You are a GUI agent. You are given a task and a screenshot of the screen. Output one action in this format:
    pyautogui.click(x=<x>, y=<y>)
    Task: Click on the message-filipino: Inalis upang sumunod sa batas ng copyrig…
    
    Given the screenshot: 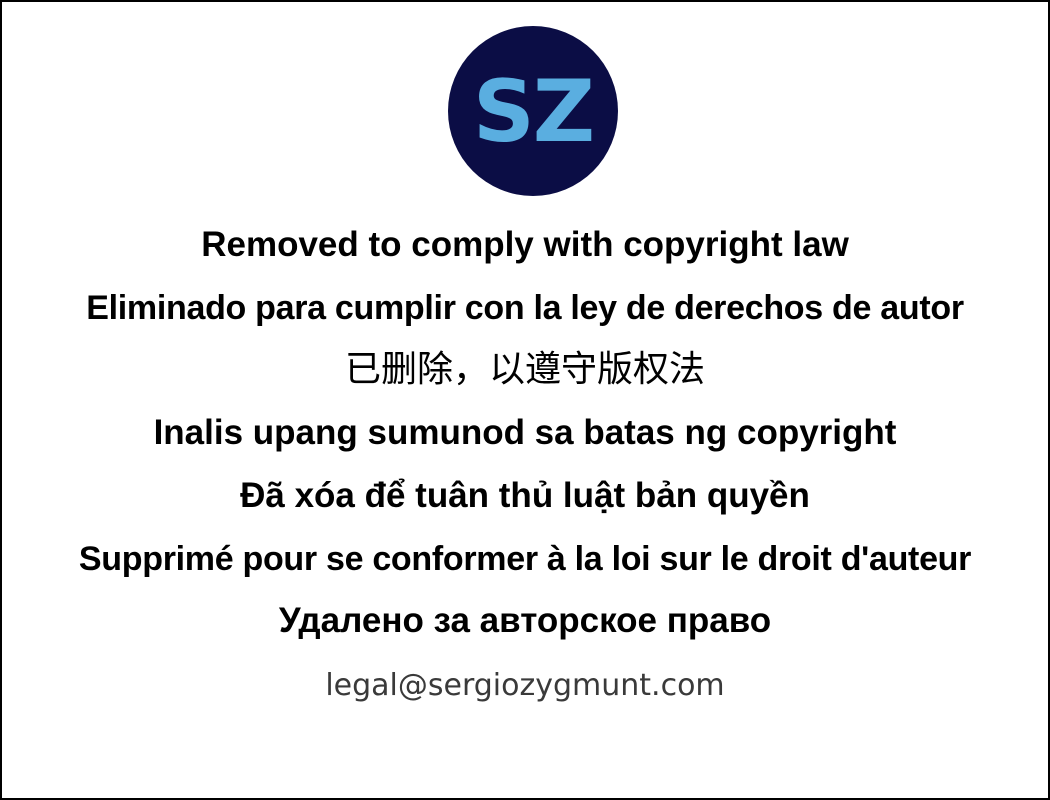 What is the action you would take?
    pyautogui.click(x=525, y=432)
    